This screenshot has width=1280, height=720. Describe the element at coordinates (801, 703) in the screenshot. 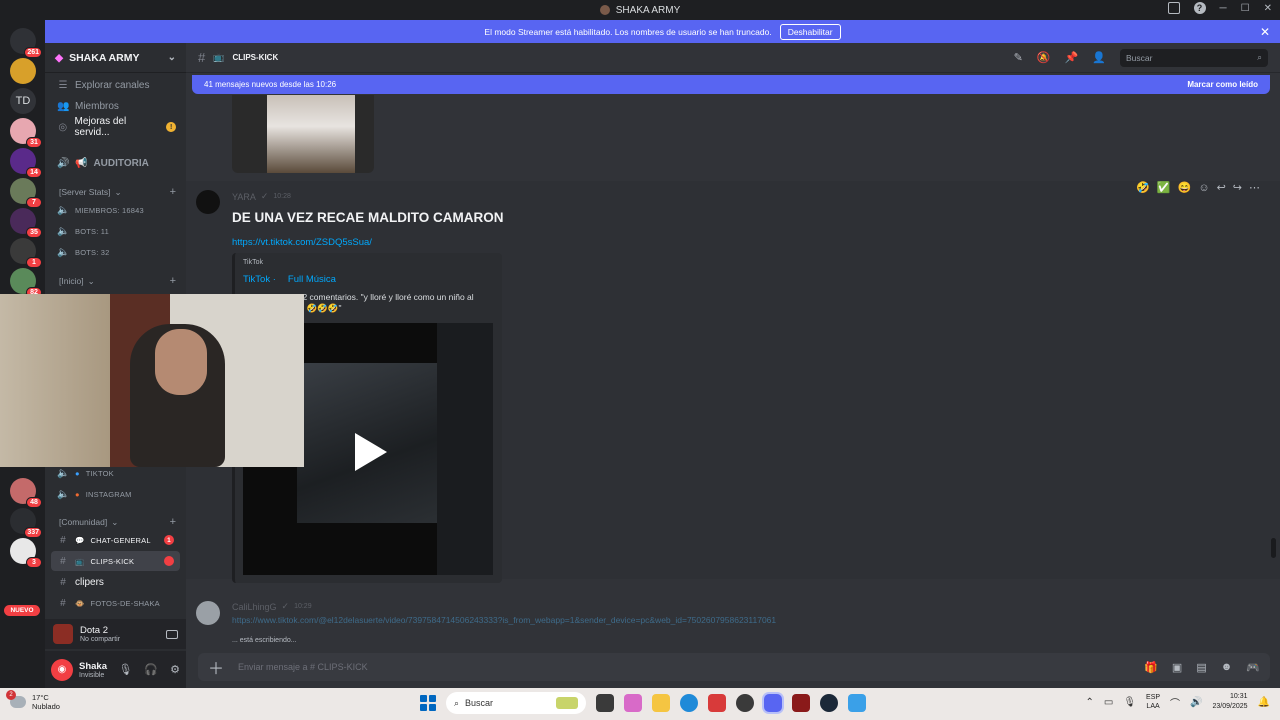

I see `dota-icon` at that location.